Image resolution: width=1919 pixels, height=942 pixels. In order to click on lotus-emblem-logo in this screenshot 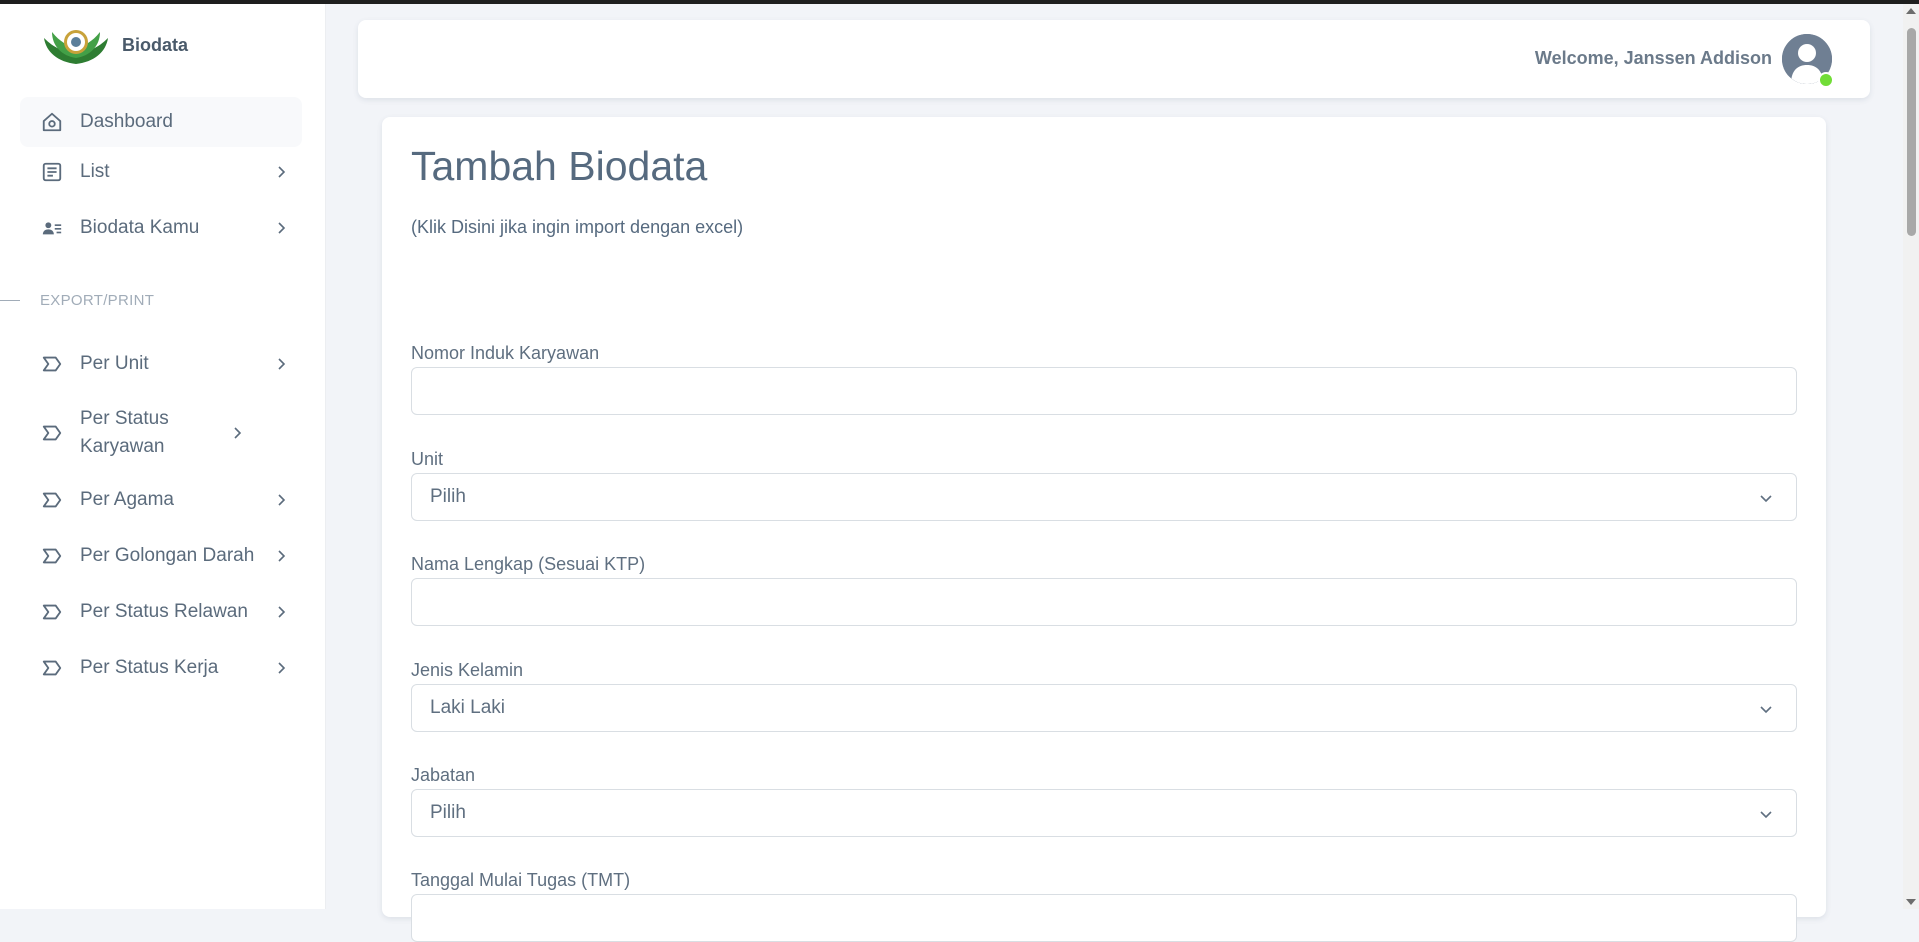, I will do `click(76, 47)`.